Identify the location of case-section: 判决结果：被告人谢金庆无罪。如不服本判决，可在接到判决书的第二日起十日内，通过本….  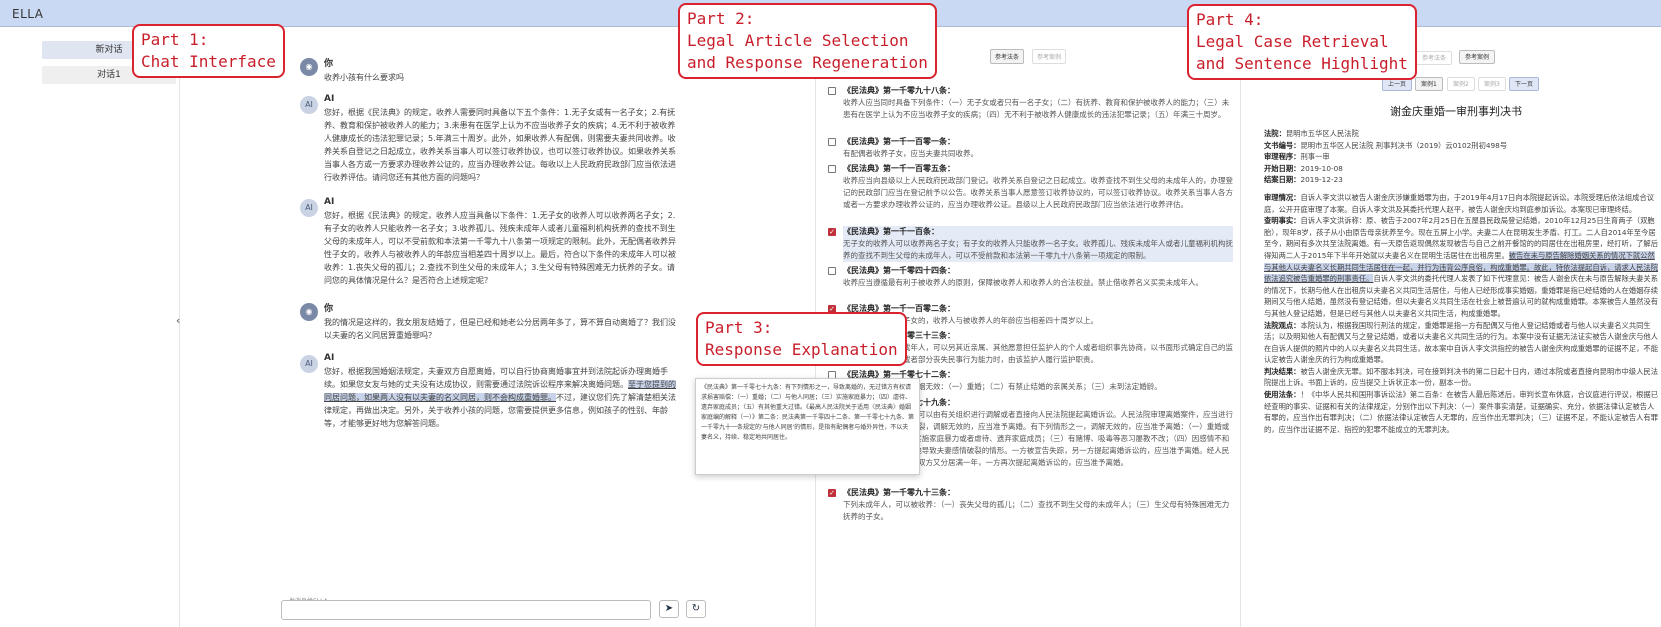
(1461, 377).